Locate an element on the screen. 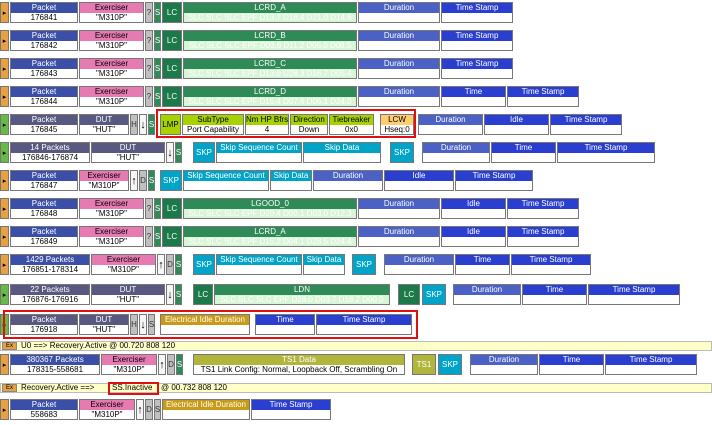 This screenshot has width=712, height=425. packet-cell: Packet 176847 is located at coordinates (44, 180).